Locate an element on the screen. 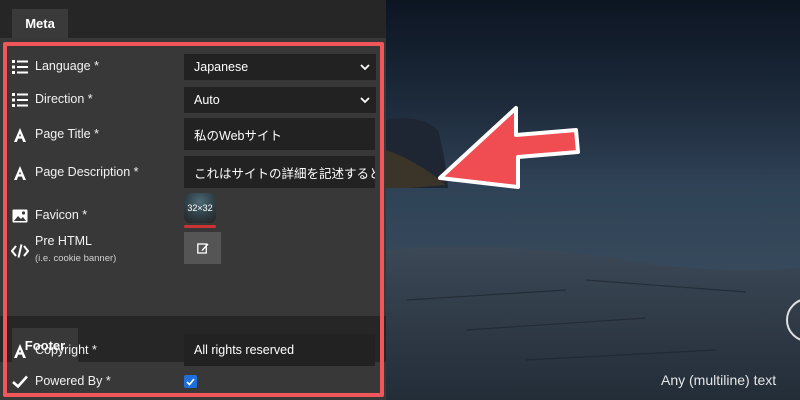  powered-by-label: Powered By * is located at coordinates (73, 381).